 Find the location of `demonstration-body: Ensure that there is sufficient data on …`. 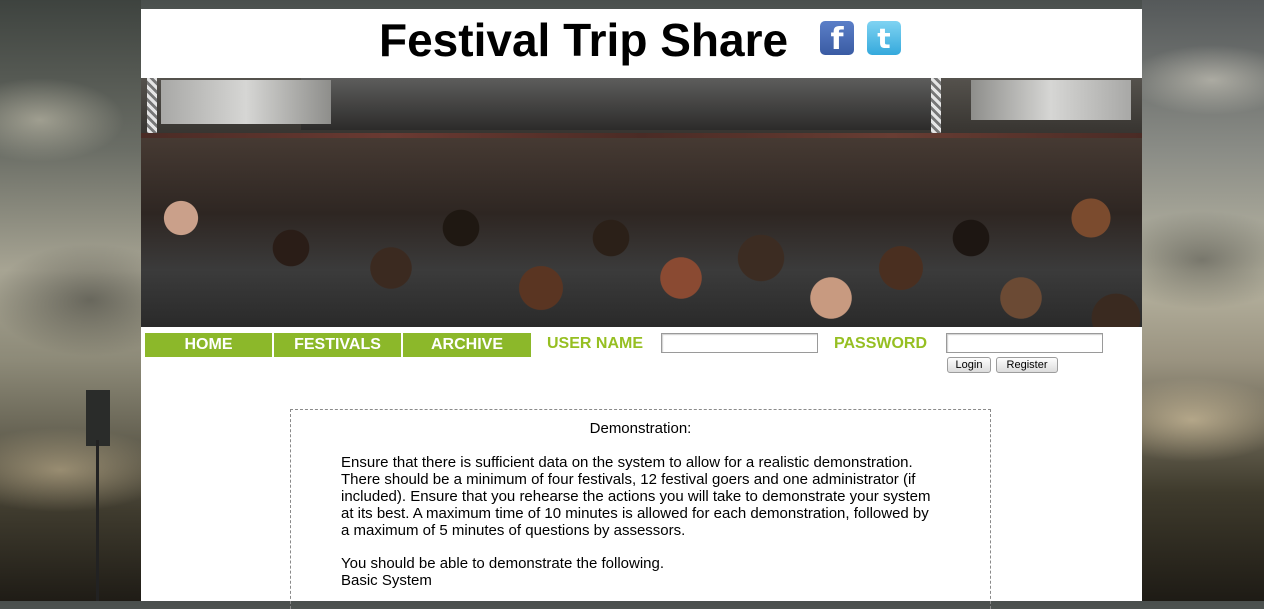

demonstration-body: Ensure that there is sufficient data on … is located at coordinates (641, 521).